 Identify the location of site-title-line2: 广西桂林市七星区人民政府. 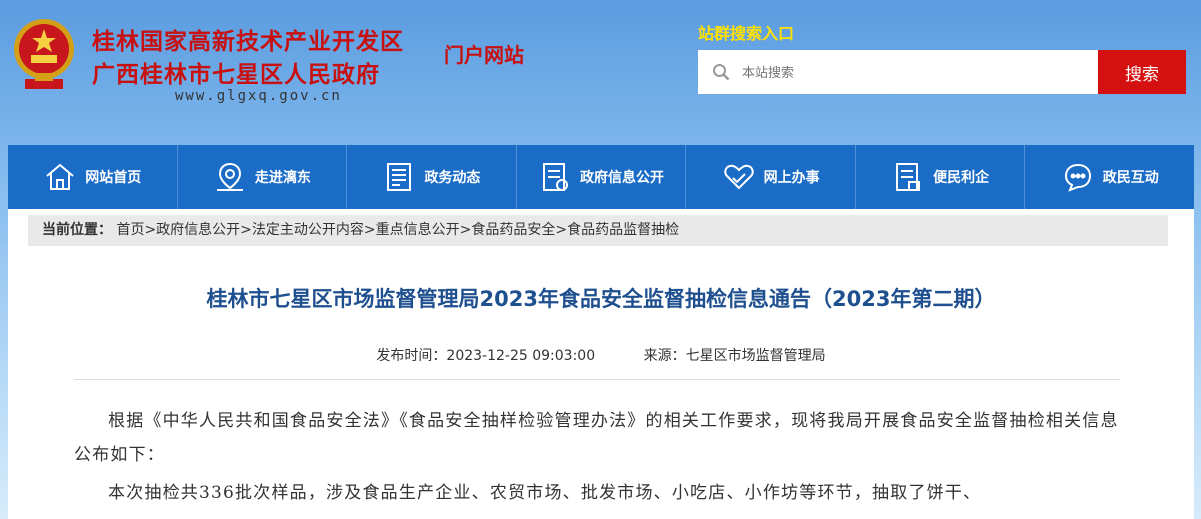
(236, 74).